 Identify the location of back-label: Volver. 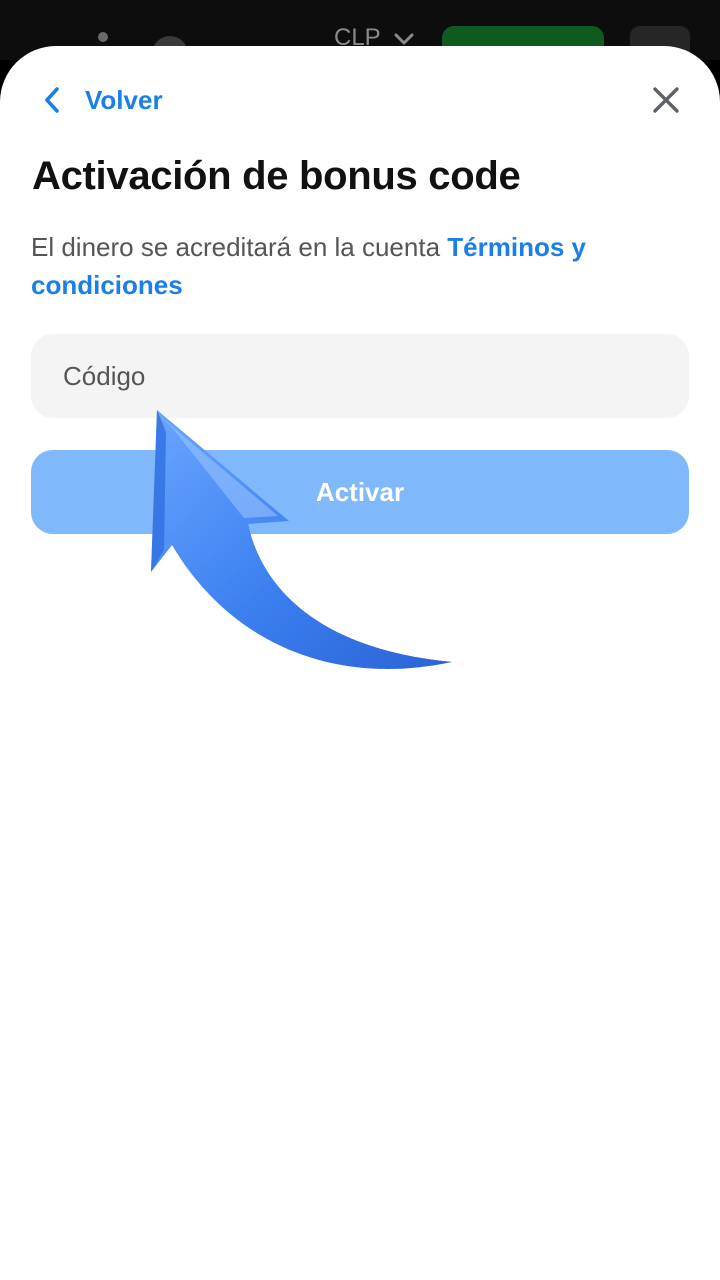
(124, 99).